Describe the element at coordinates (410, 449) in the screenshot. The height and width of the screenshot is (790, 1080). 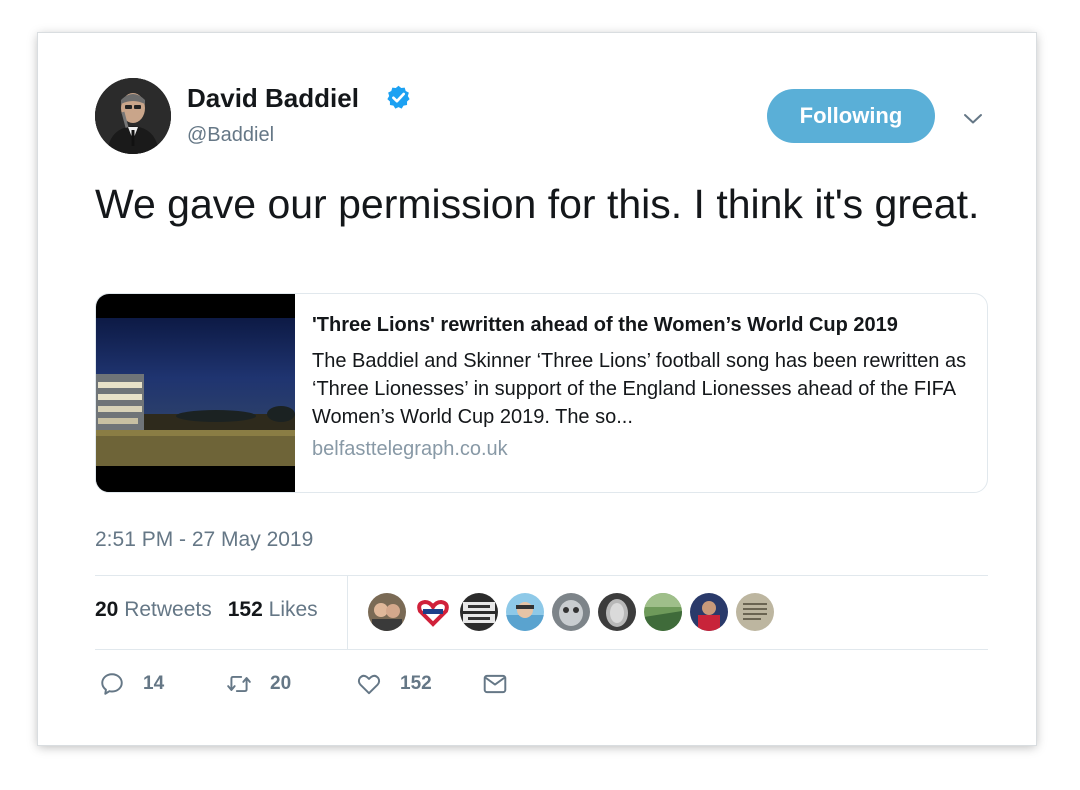
I see `link-domain: belfasttelegraph.co.uk` at that location.